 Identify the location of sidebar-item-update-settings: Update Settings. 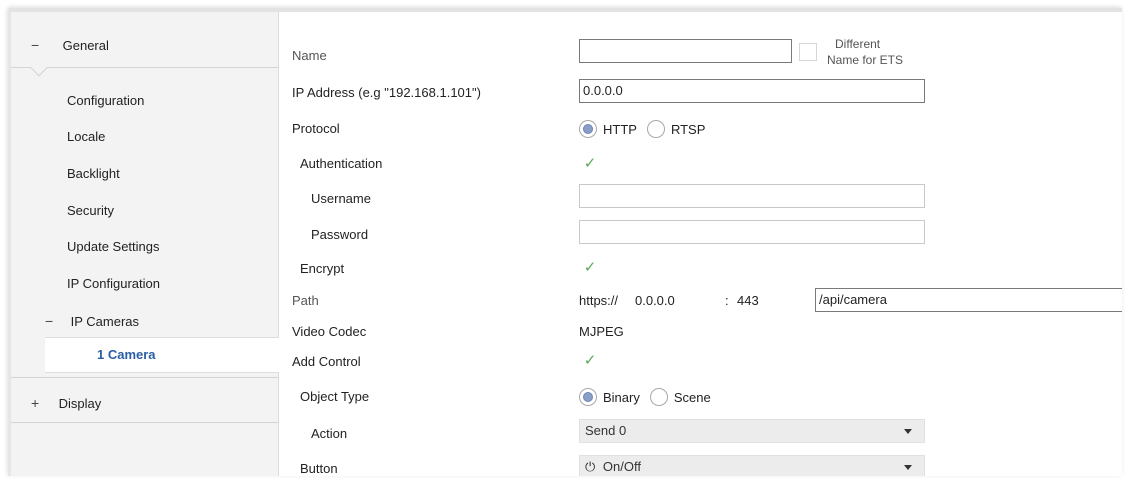
(113, 247).